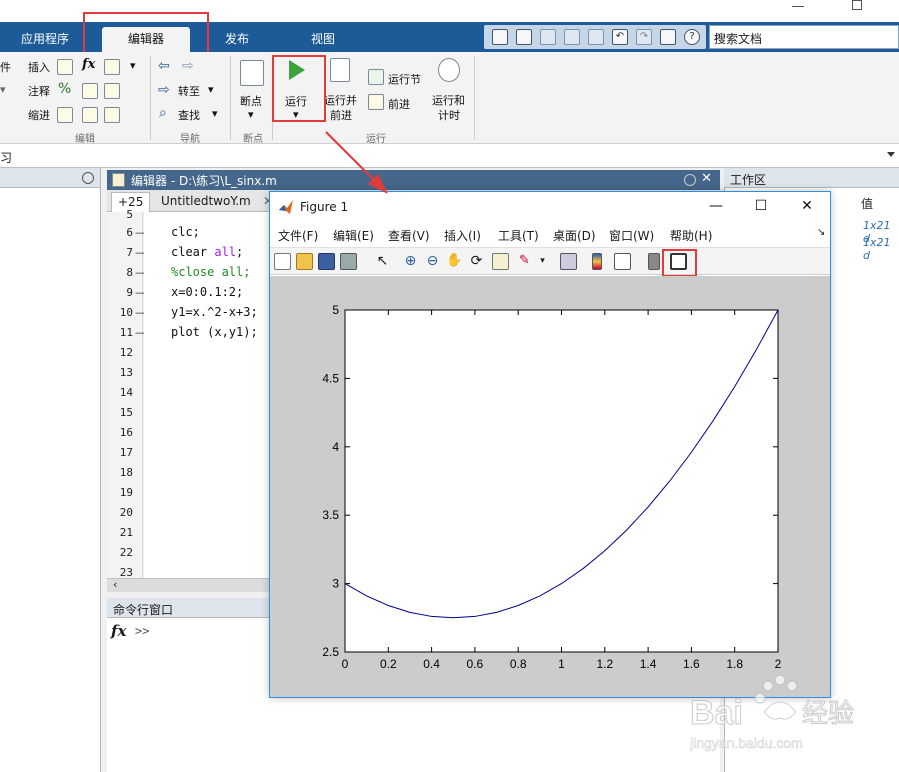  I want to click on menubar-overflow-icon: ↘, so click(821, 232).